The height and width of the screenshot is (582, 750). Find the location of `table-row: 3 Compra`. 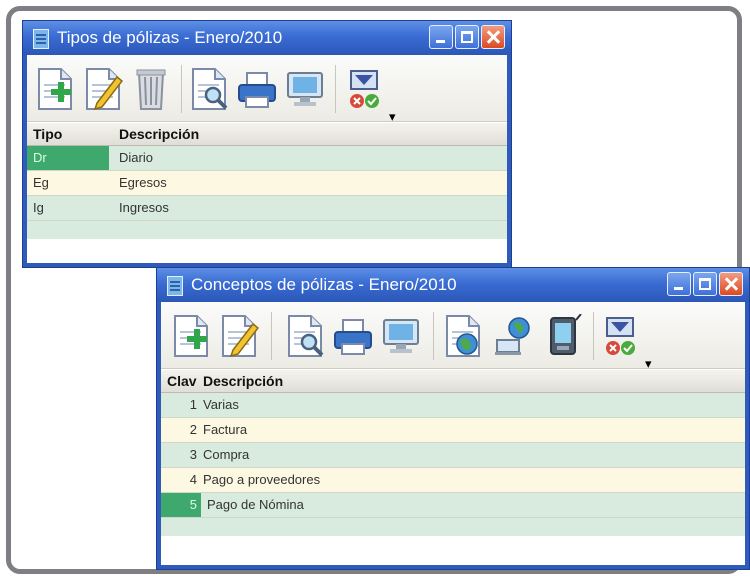

table-row: 3 Compra is located at coordinates (453, 455).